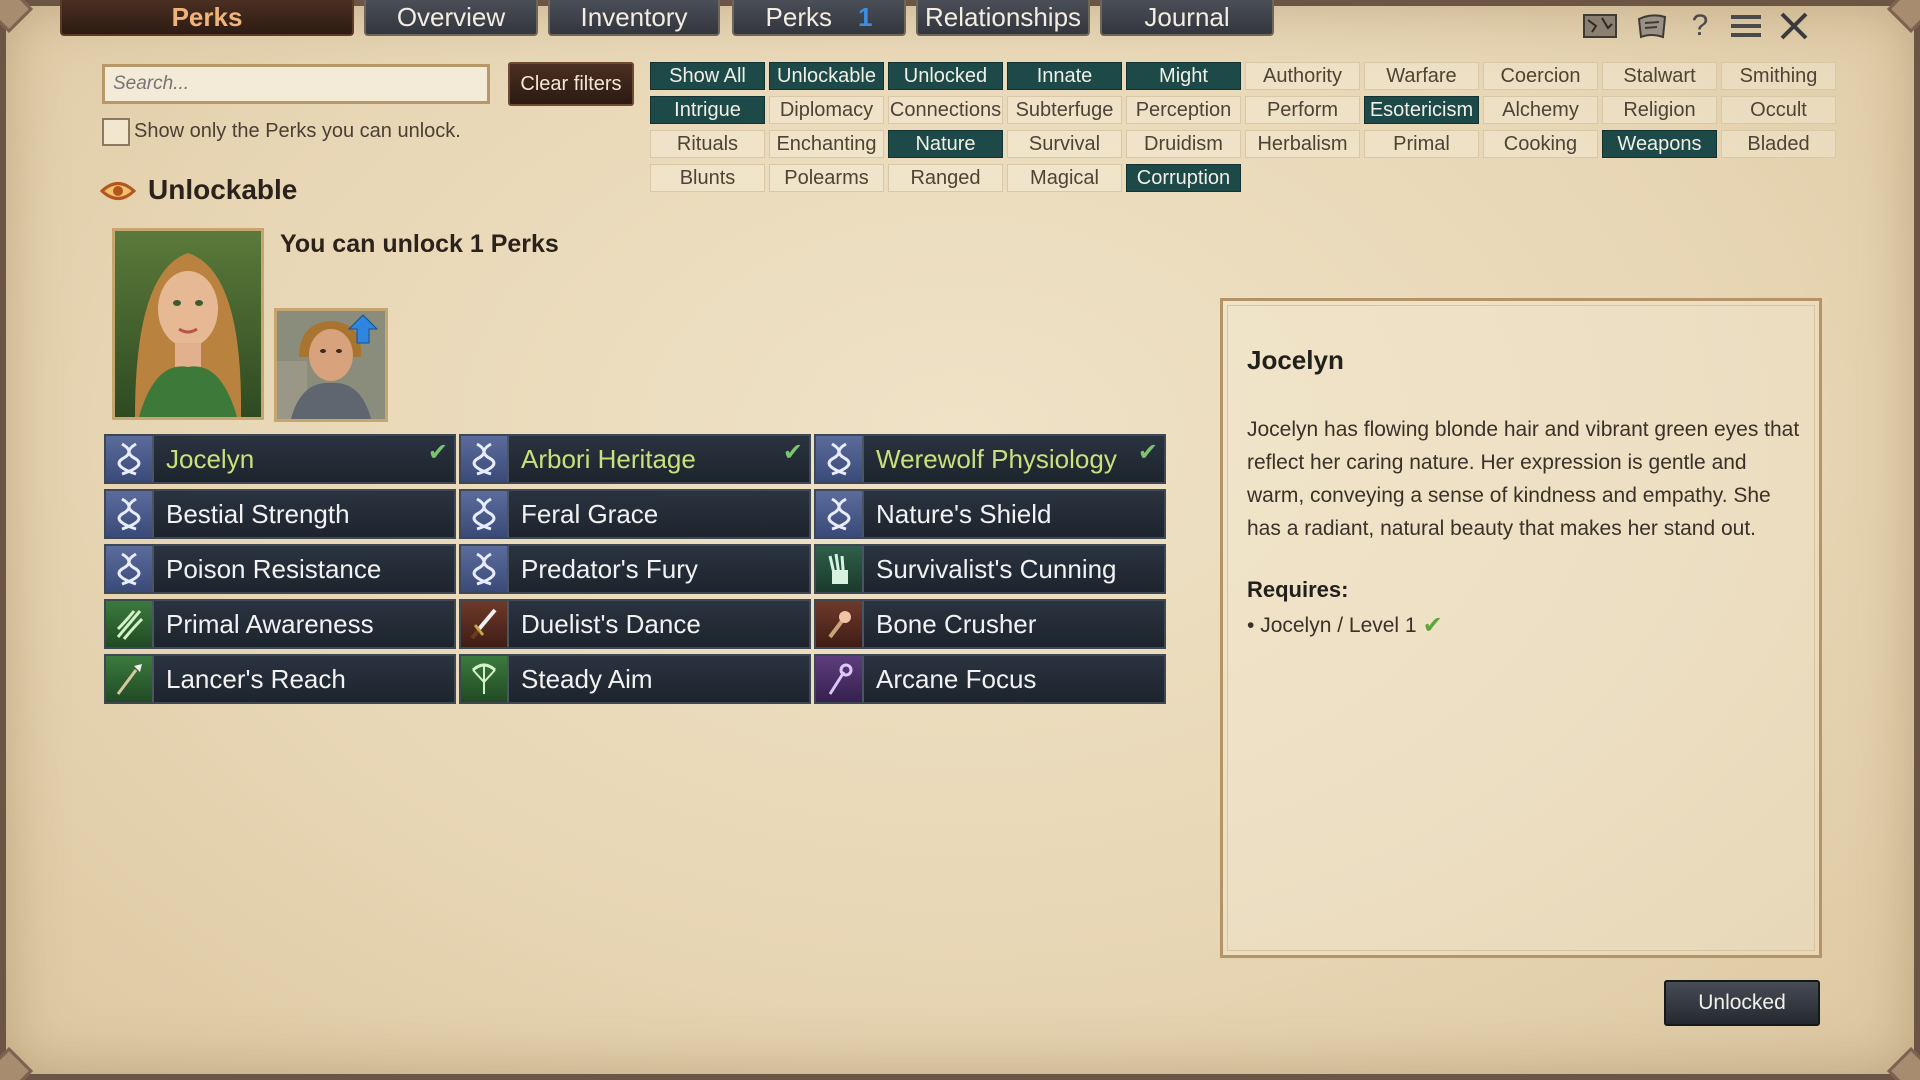 Image resolution: width=1920 pixels, height=1080 pixels. I want to click on filter-ranged: Ranged, so click(945, 178).